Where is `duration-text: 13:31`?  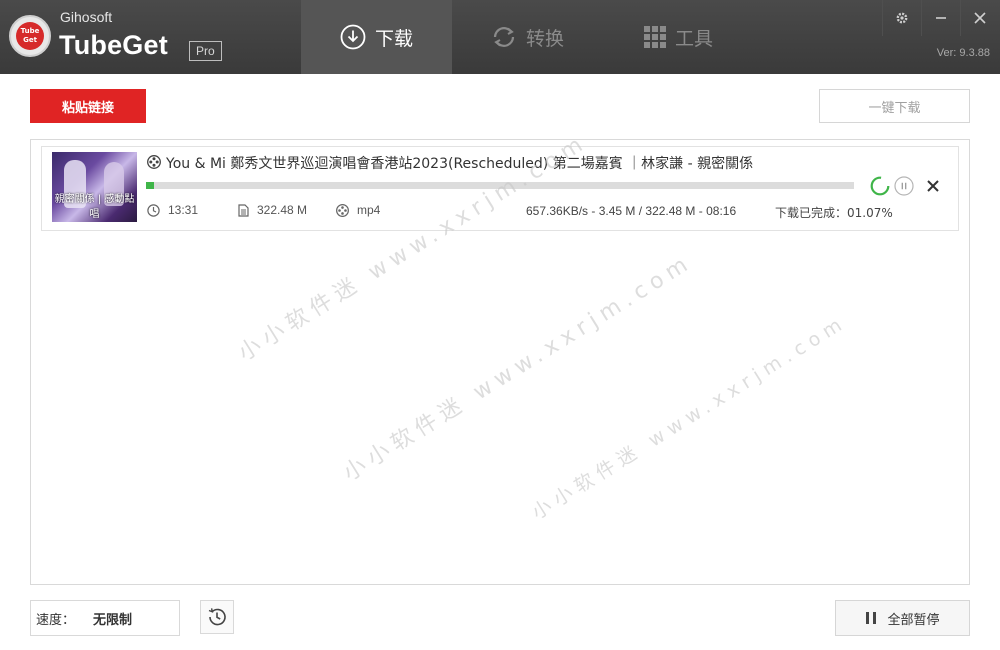
duration-text: 13:31 is located at coordinates (183, 210).